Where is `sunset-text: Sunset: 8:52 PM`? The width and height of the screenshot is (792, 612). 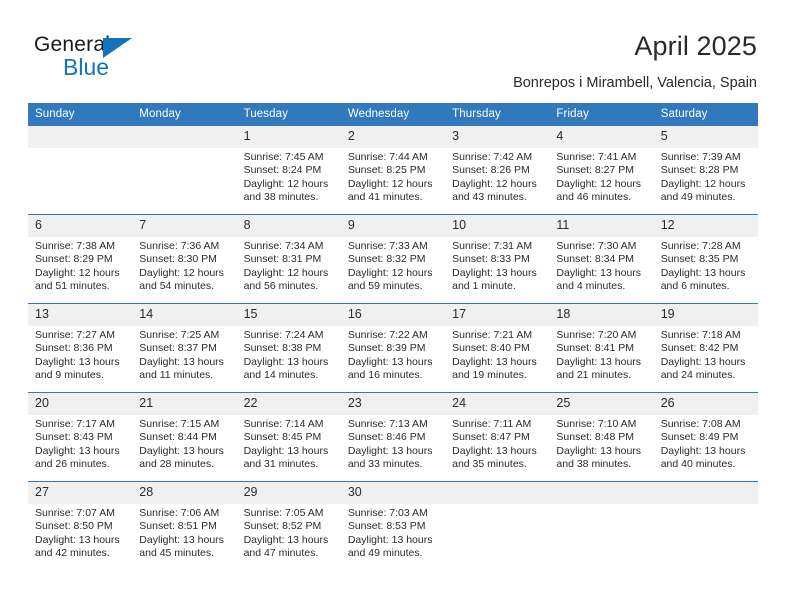 sunset-text: Sunset: 8:52 PM is located at coordinates (282, 526).